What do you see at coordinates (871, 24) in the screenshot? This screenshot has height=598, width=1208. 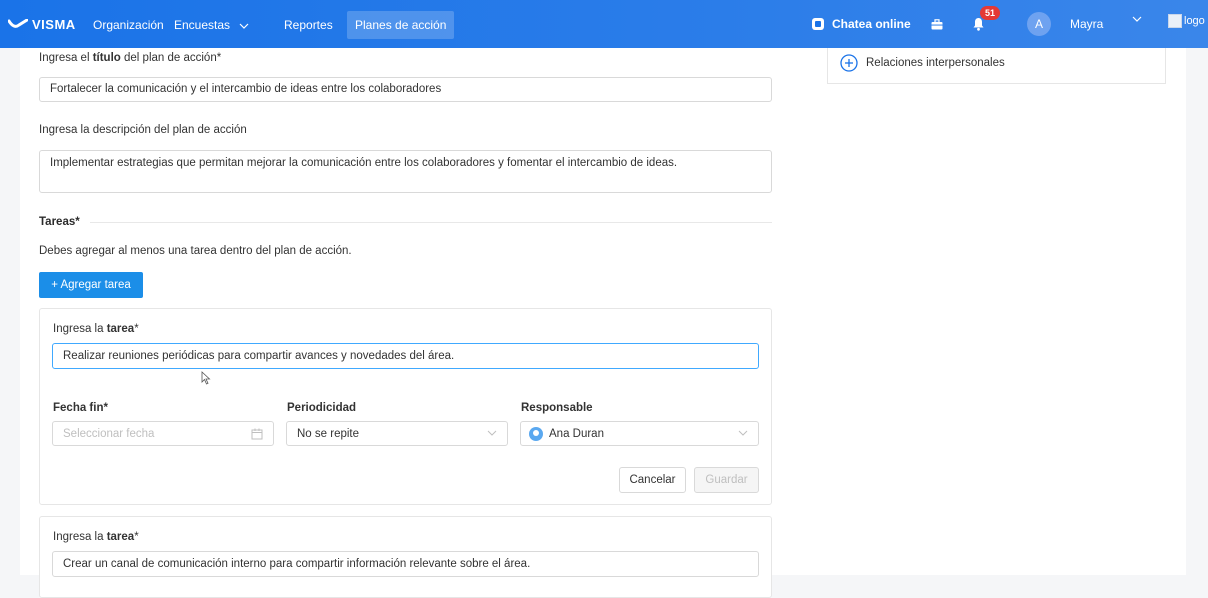 I see `chat-label: Chatea online` at bounding box center [871, 24].